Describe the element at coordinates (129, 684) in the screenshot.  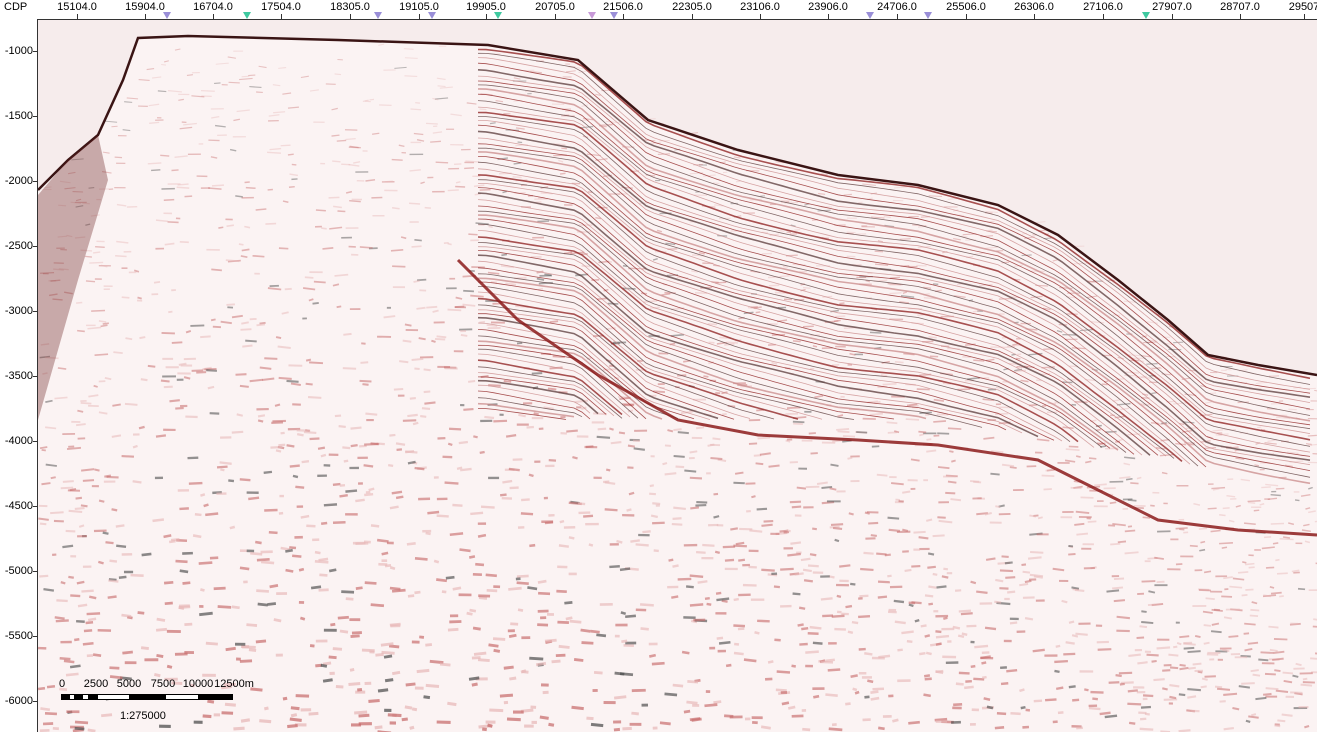
I see `scale-label: 5000` at that location.